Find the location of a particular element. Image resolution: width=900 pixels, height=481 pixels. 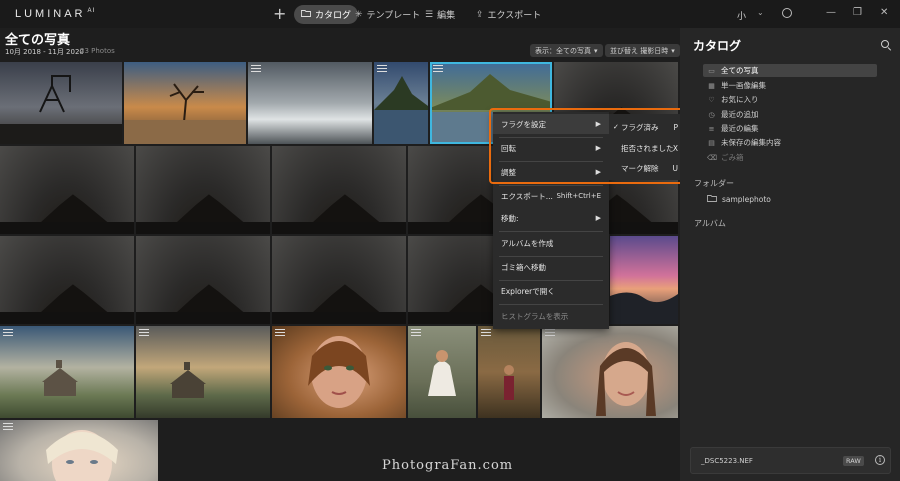

catalog-item-single-image-edits: ▦ 単一画像編集 is located at coordinates (790, 85).